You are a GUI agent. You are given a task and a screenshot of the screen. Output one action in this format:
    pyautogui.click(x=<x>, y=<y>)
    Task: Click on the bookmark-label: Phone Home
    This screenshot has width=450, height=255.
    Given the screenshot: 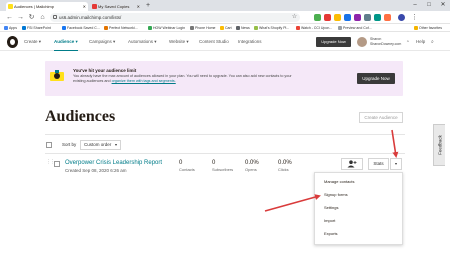 What is the action you would take?
    pyautogui.click(x=205, y=28)
    